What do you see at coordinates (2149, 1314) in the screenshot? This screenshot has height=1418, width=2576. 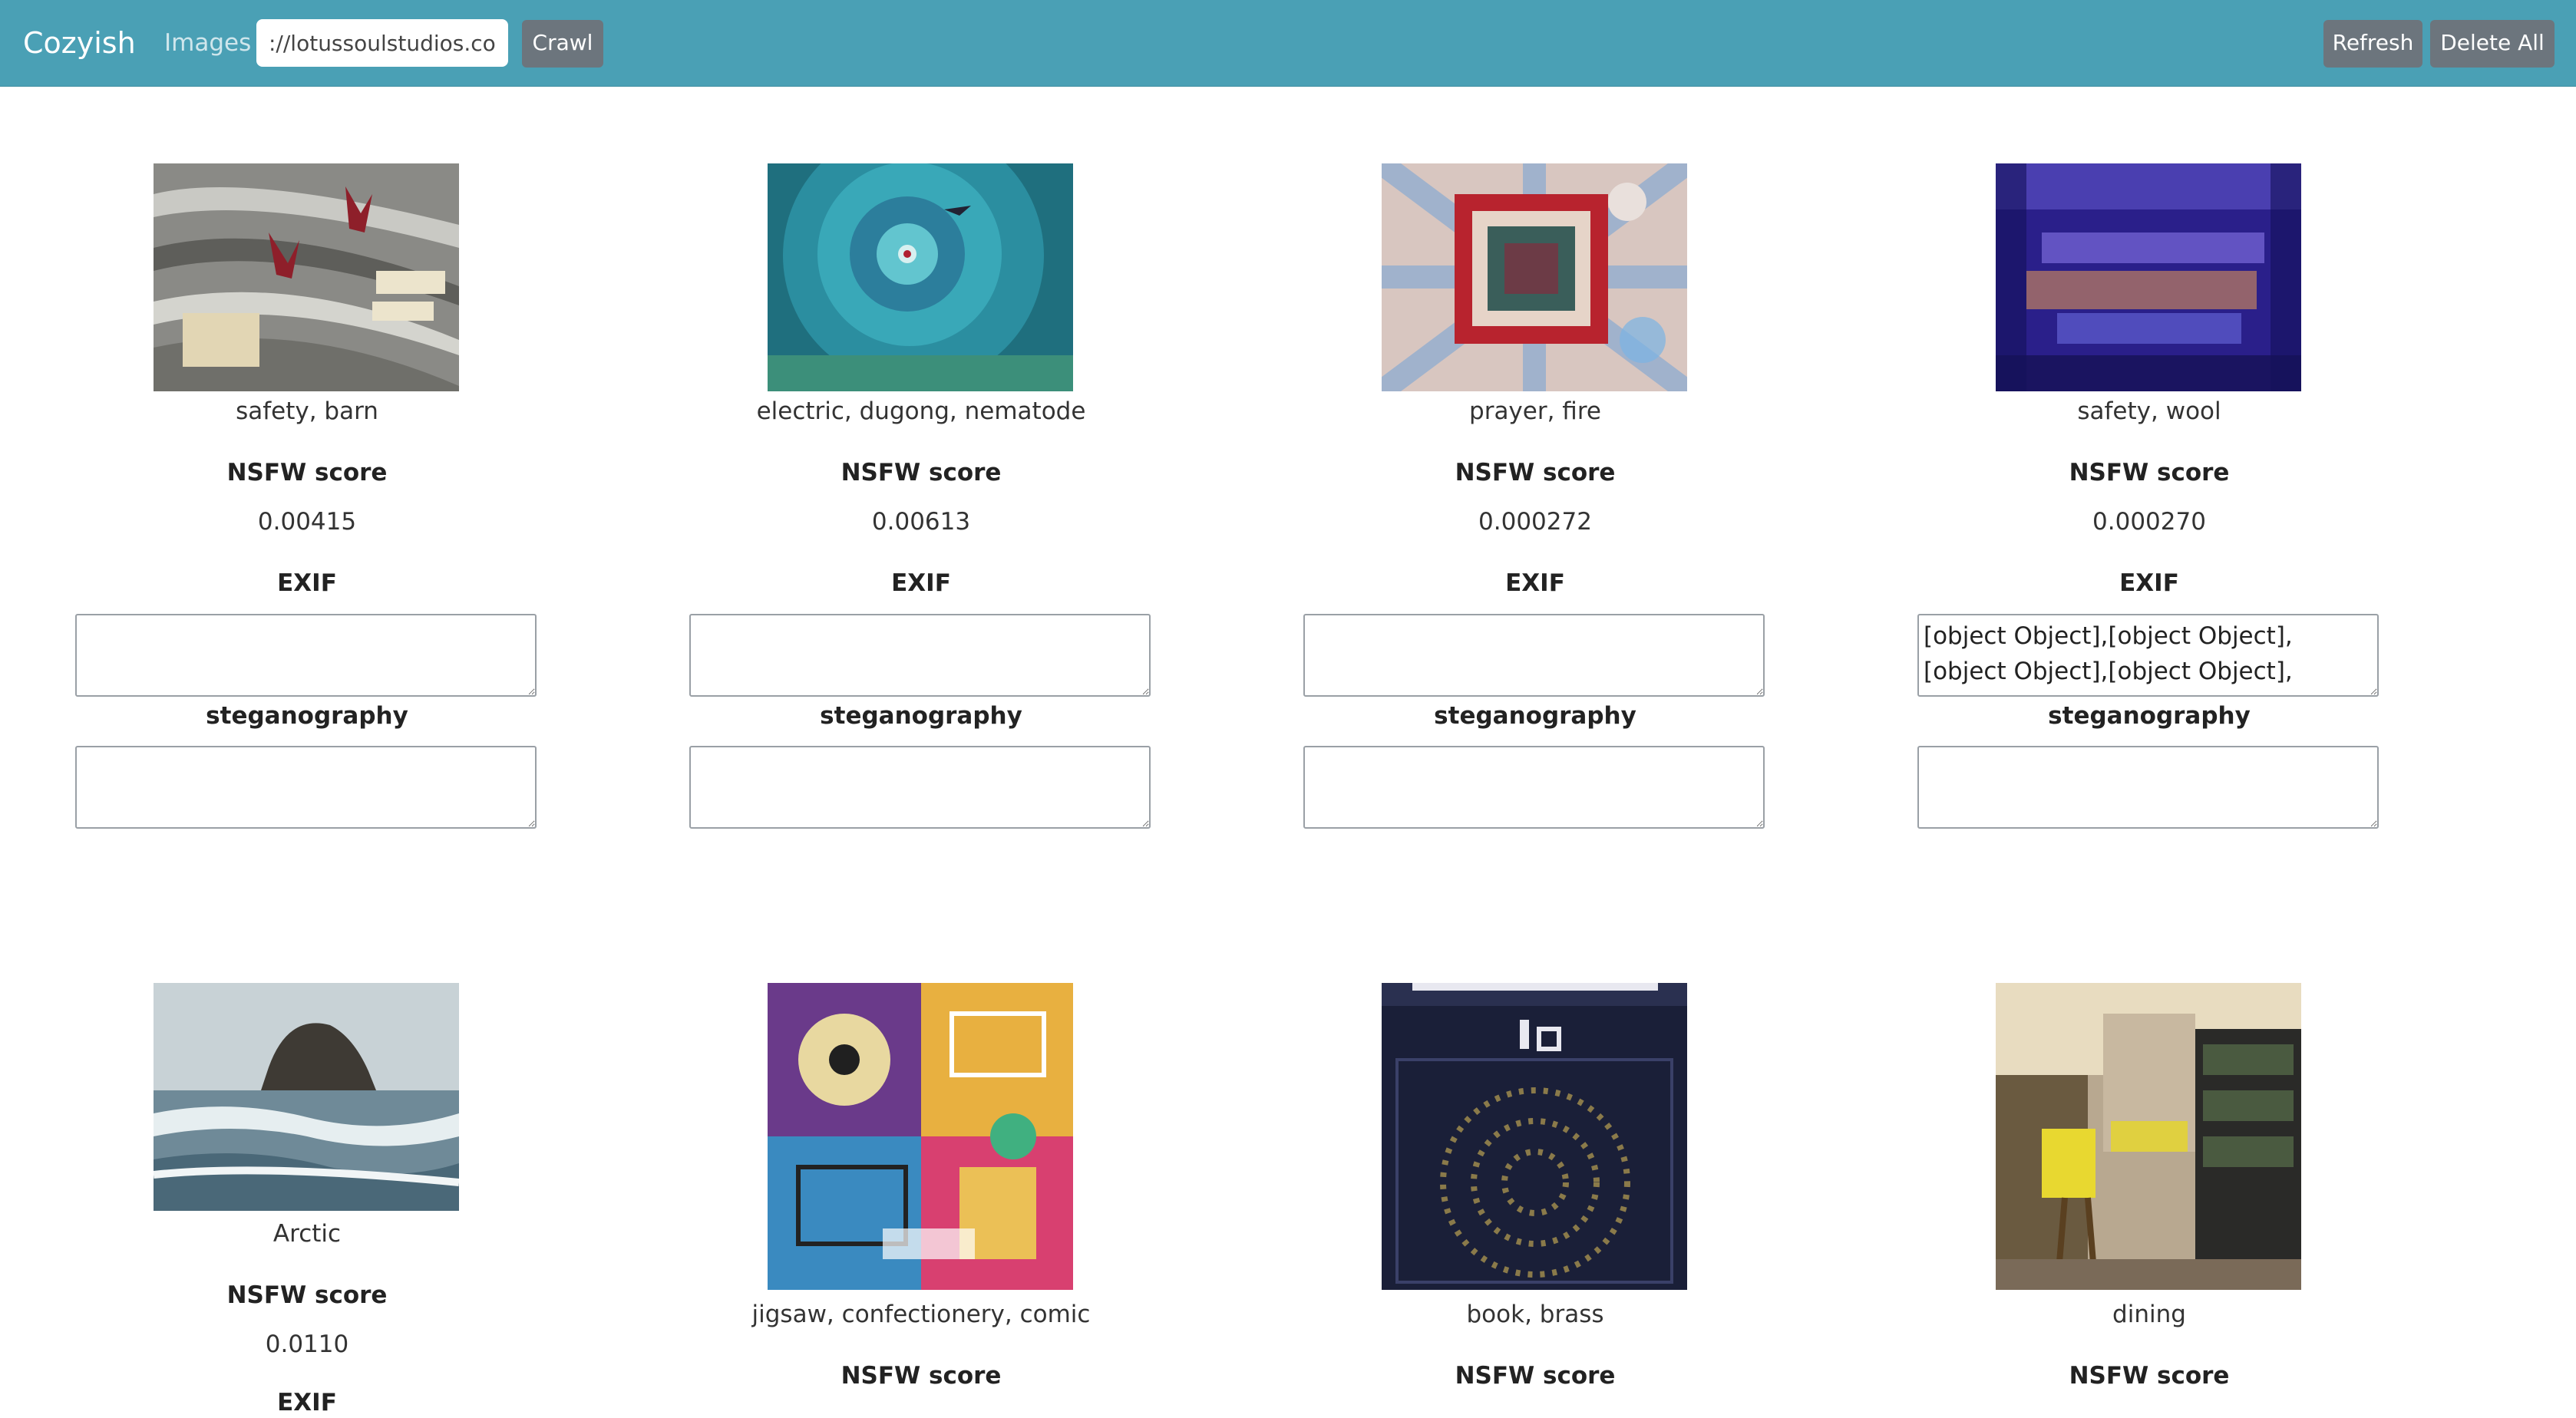 I see `image-tags: dining` at bounding box center [2149, 1314].